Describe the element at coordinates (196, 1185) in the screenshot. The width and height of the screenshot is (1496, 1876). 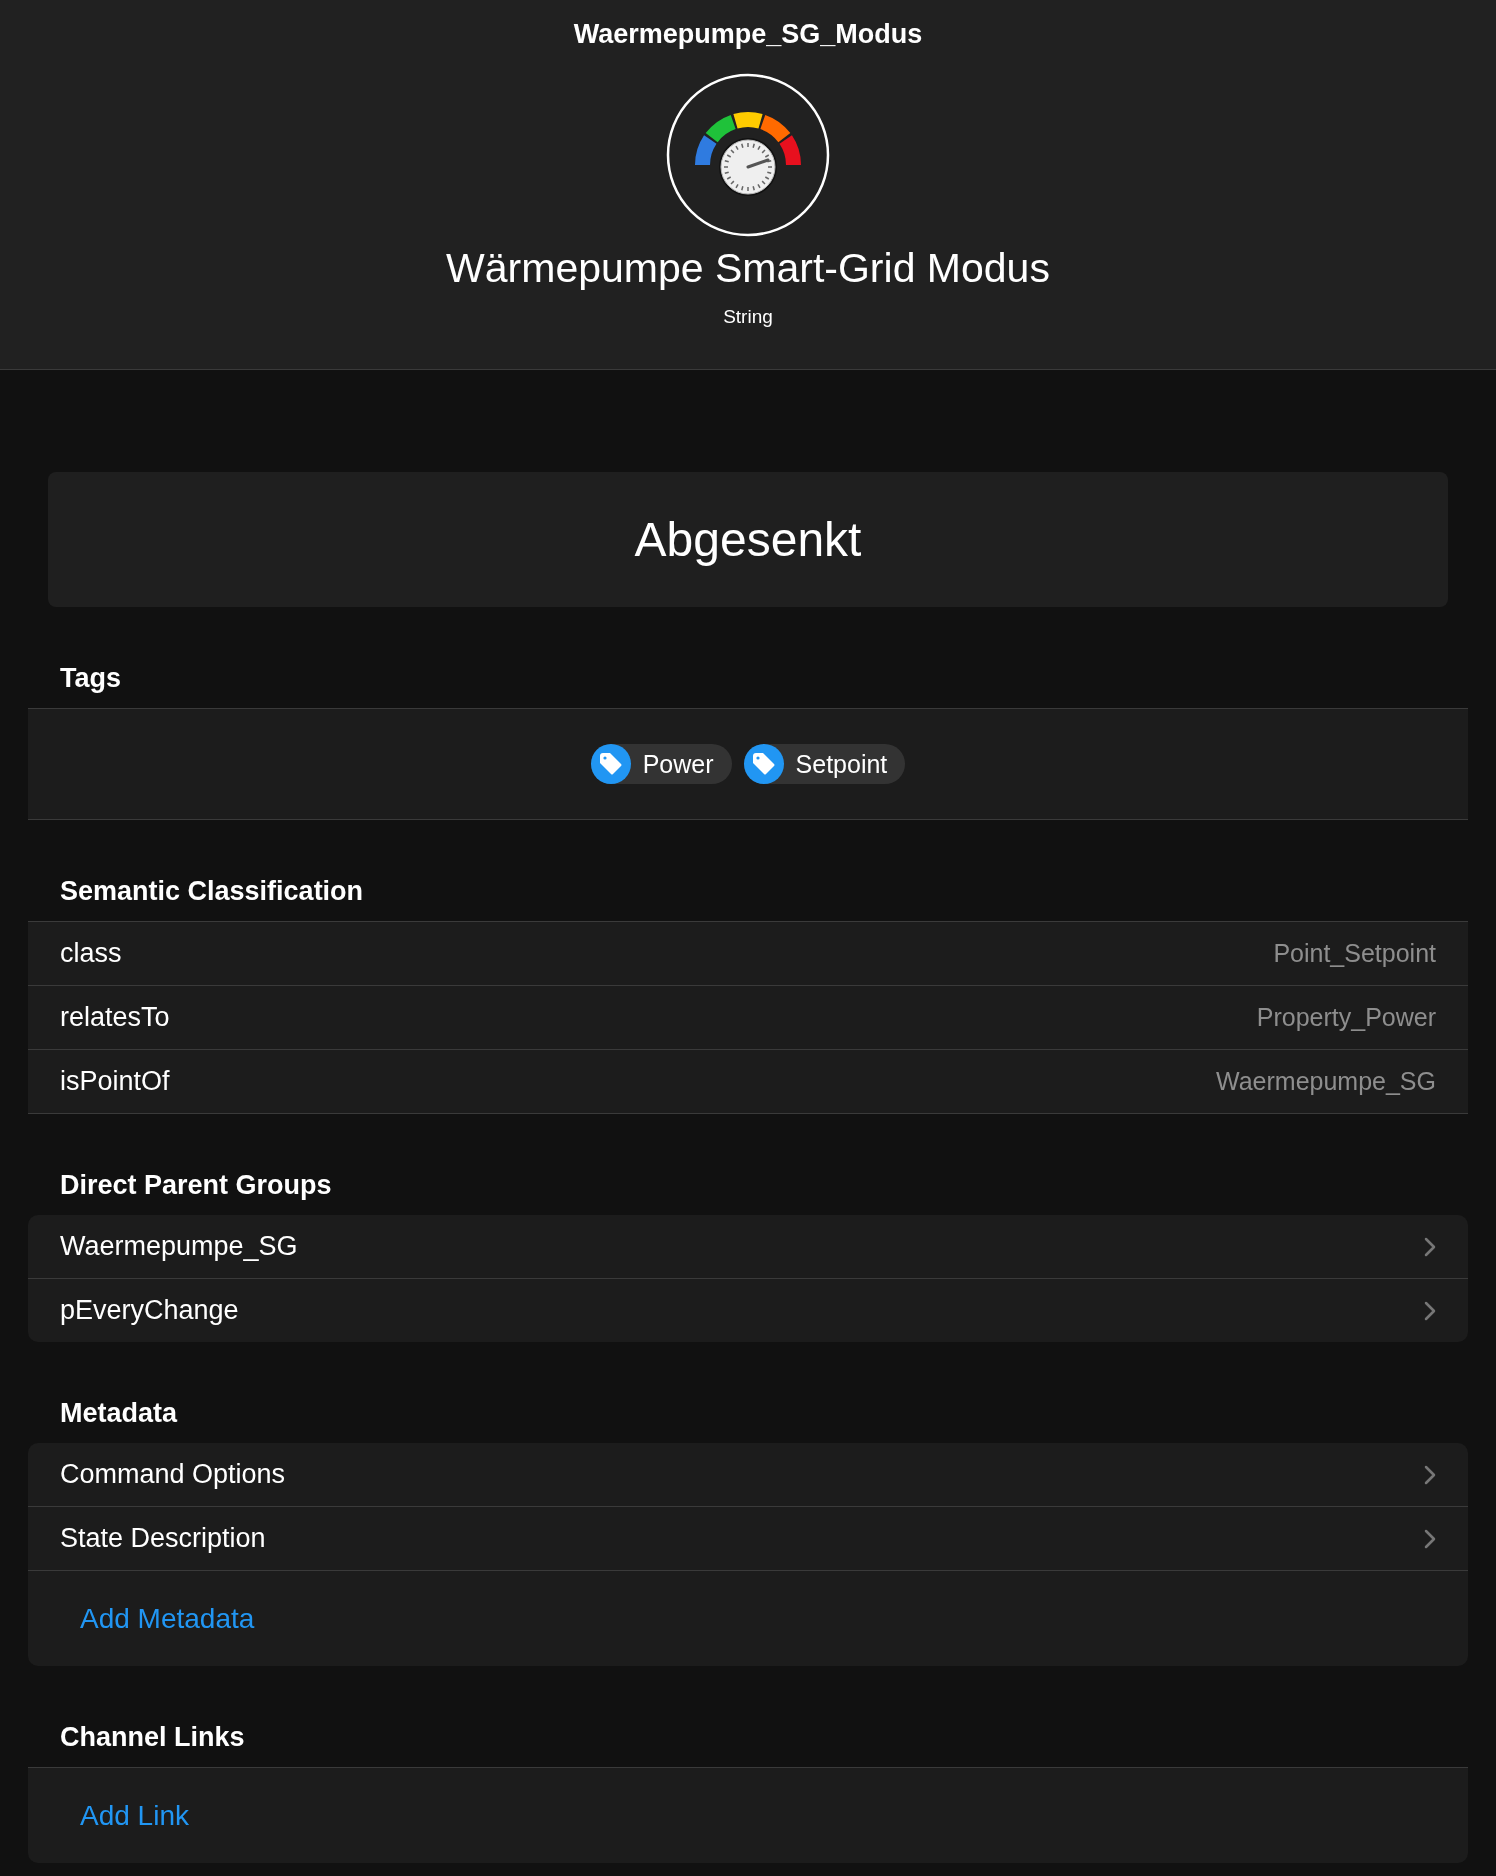
I see `section-heading: Direct Parent Groups` at that location.